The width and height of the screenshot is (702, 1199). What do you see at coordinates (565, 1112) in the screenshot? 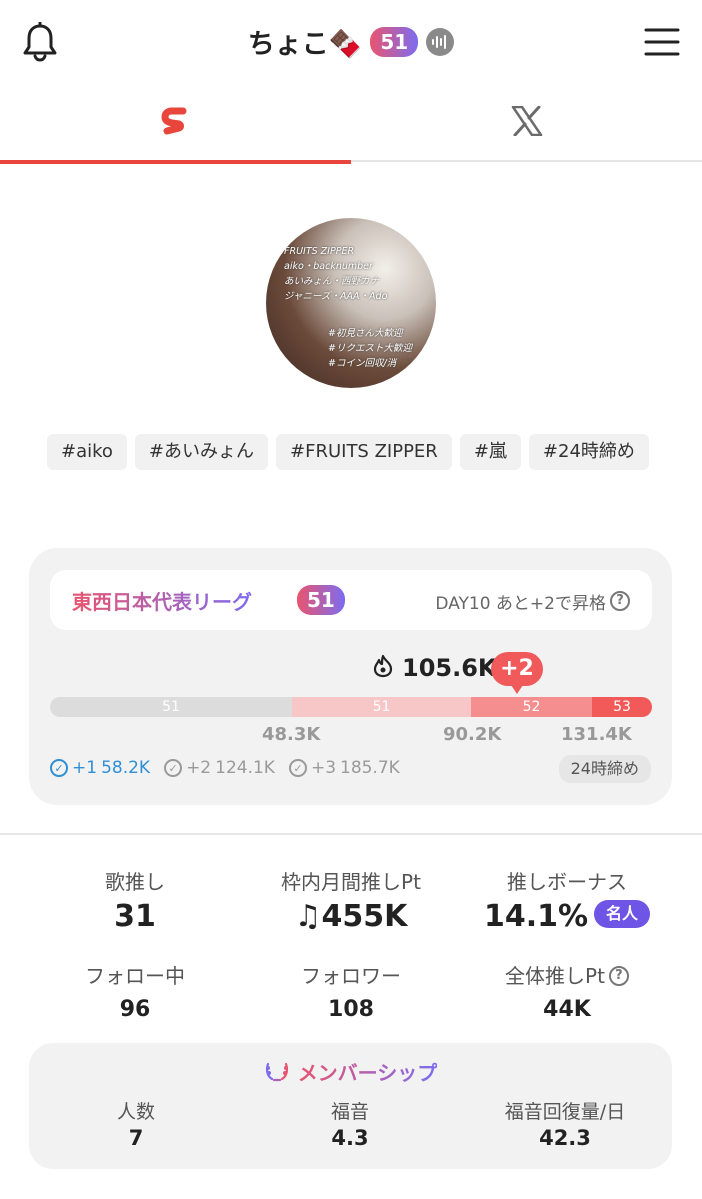
I see `stat-label: 福音回復量/日` at bounding box center [565, 1112].